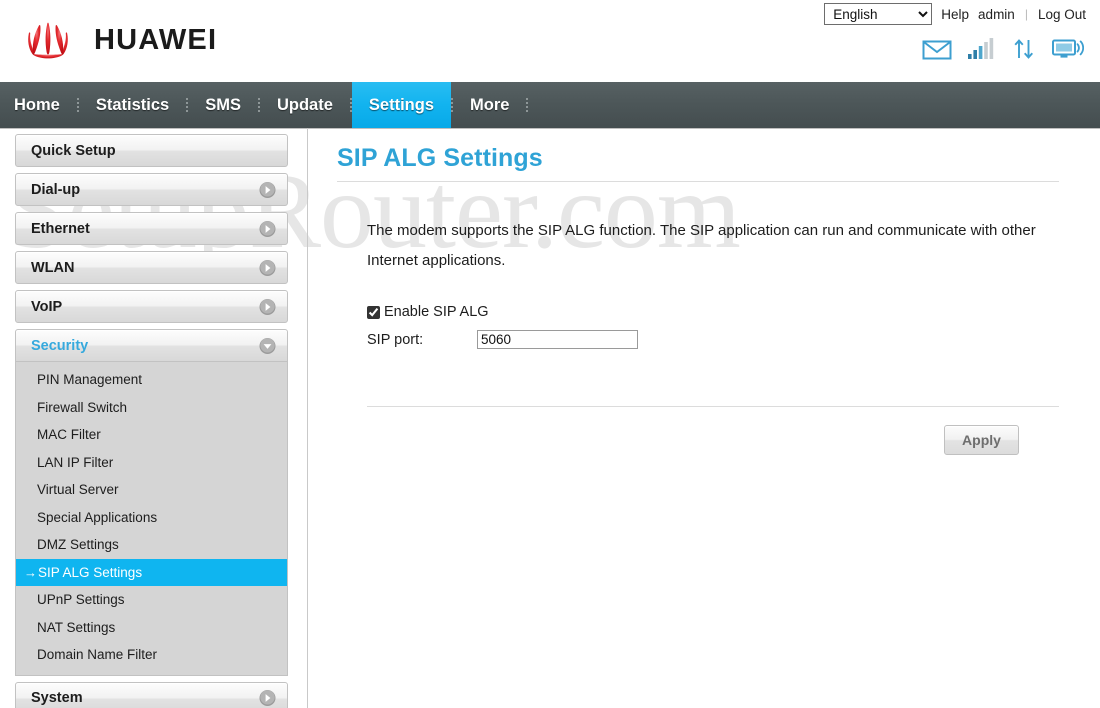  I want to click on admin-user-link: admin, so click(996, 14).